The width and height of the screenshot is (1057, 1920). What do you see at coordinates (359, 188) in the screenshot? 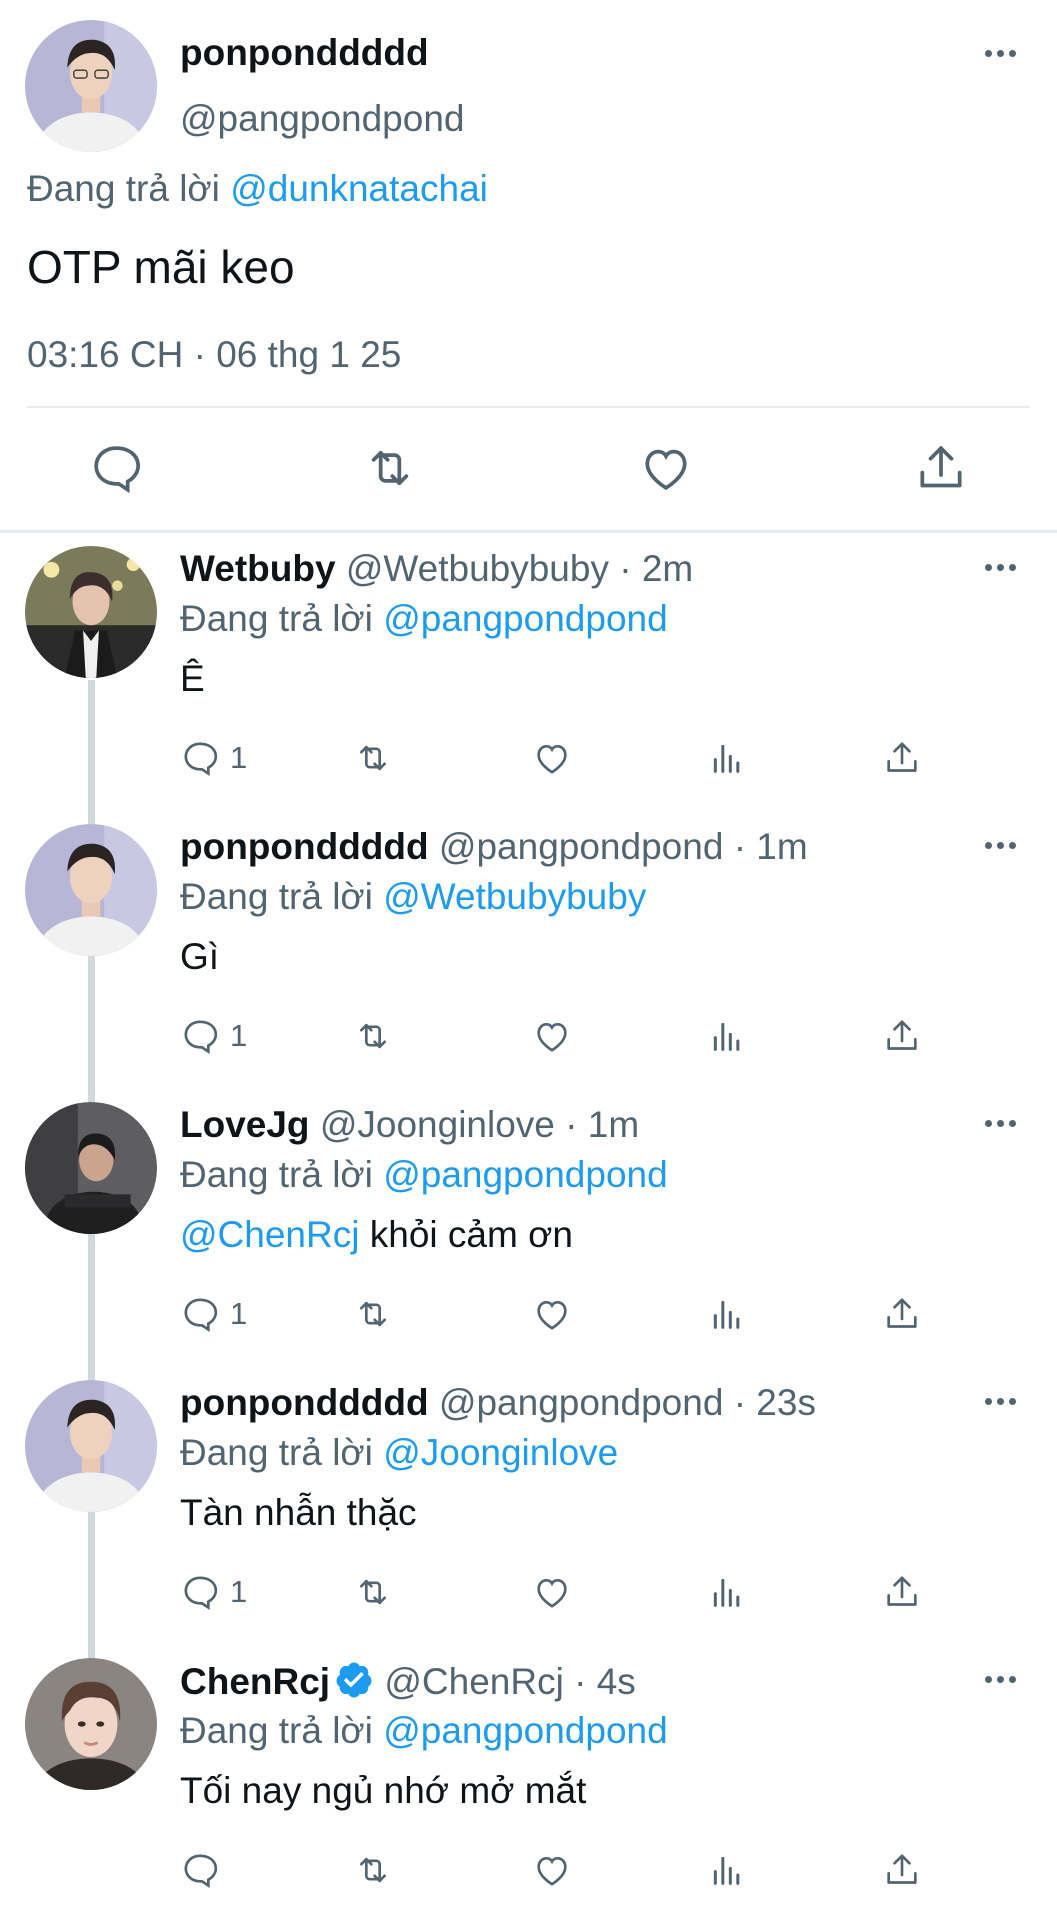
I see `replying-to-link: @dunknatachai` at bounding box center [359, 188].